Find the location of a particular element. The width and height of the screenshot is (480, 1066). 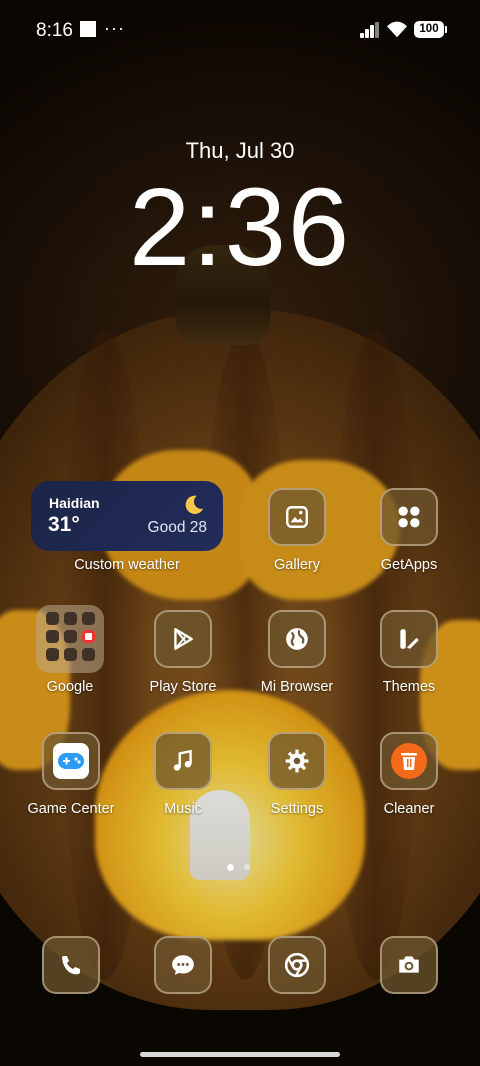

music-note-icon is located at coordinates (182, 760).